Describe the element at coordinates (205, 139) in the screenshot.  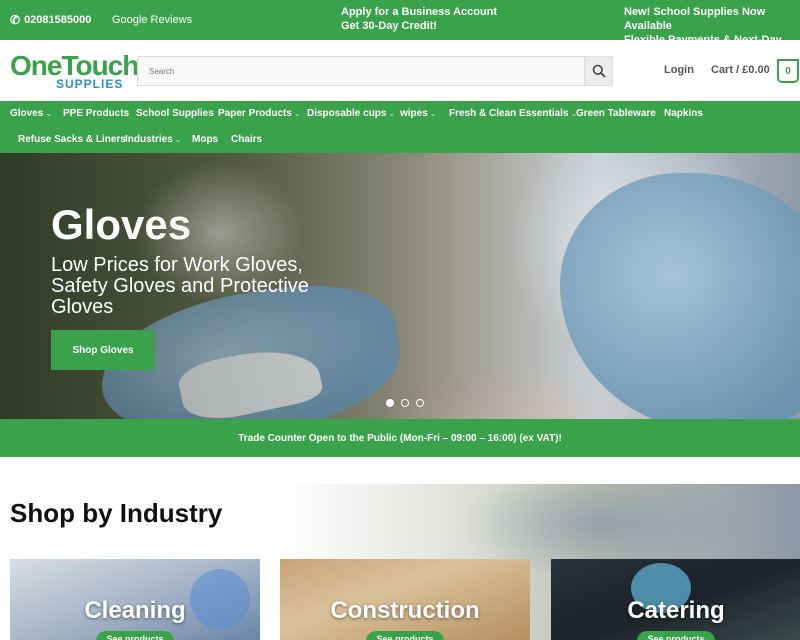
I see `nav-item-mops: Mops` at that location.